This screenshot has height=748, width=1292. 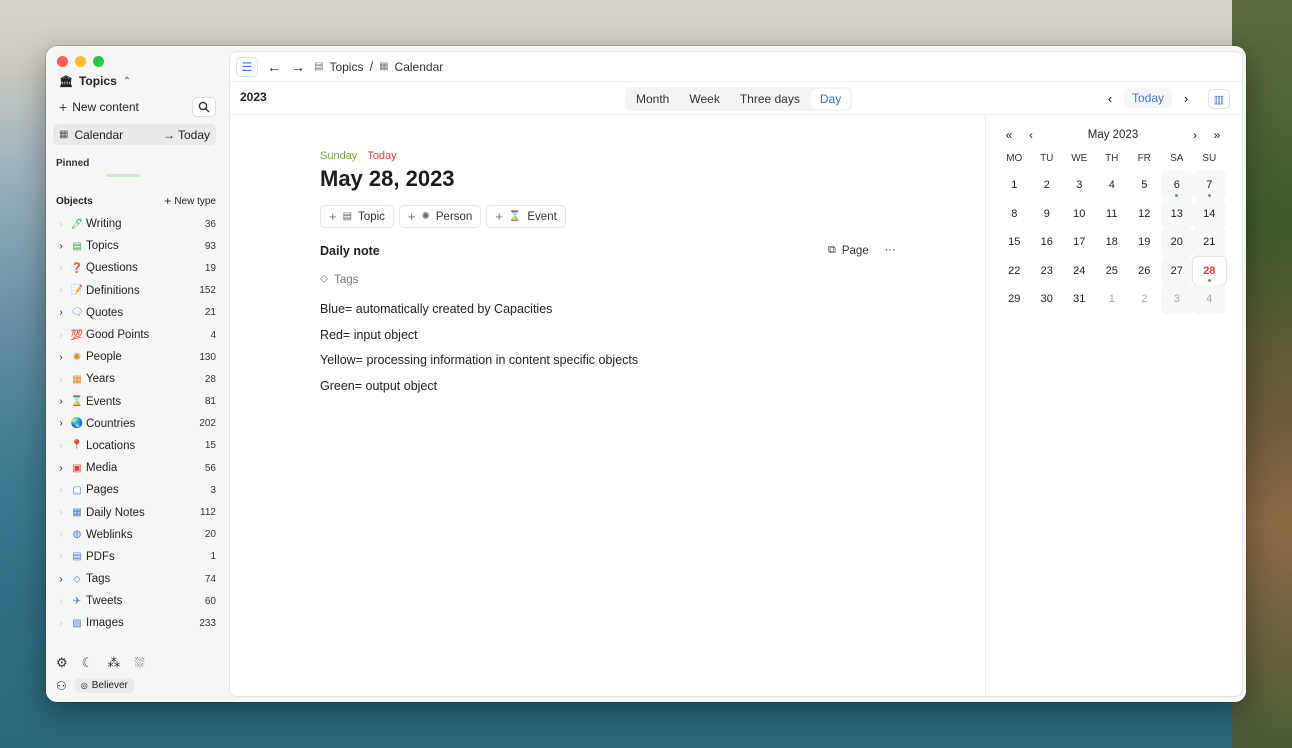 I want to click on day-cell: 18, so click(x=1112, y=242).